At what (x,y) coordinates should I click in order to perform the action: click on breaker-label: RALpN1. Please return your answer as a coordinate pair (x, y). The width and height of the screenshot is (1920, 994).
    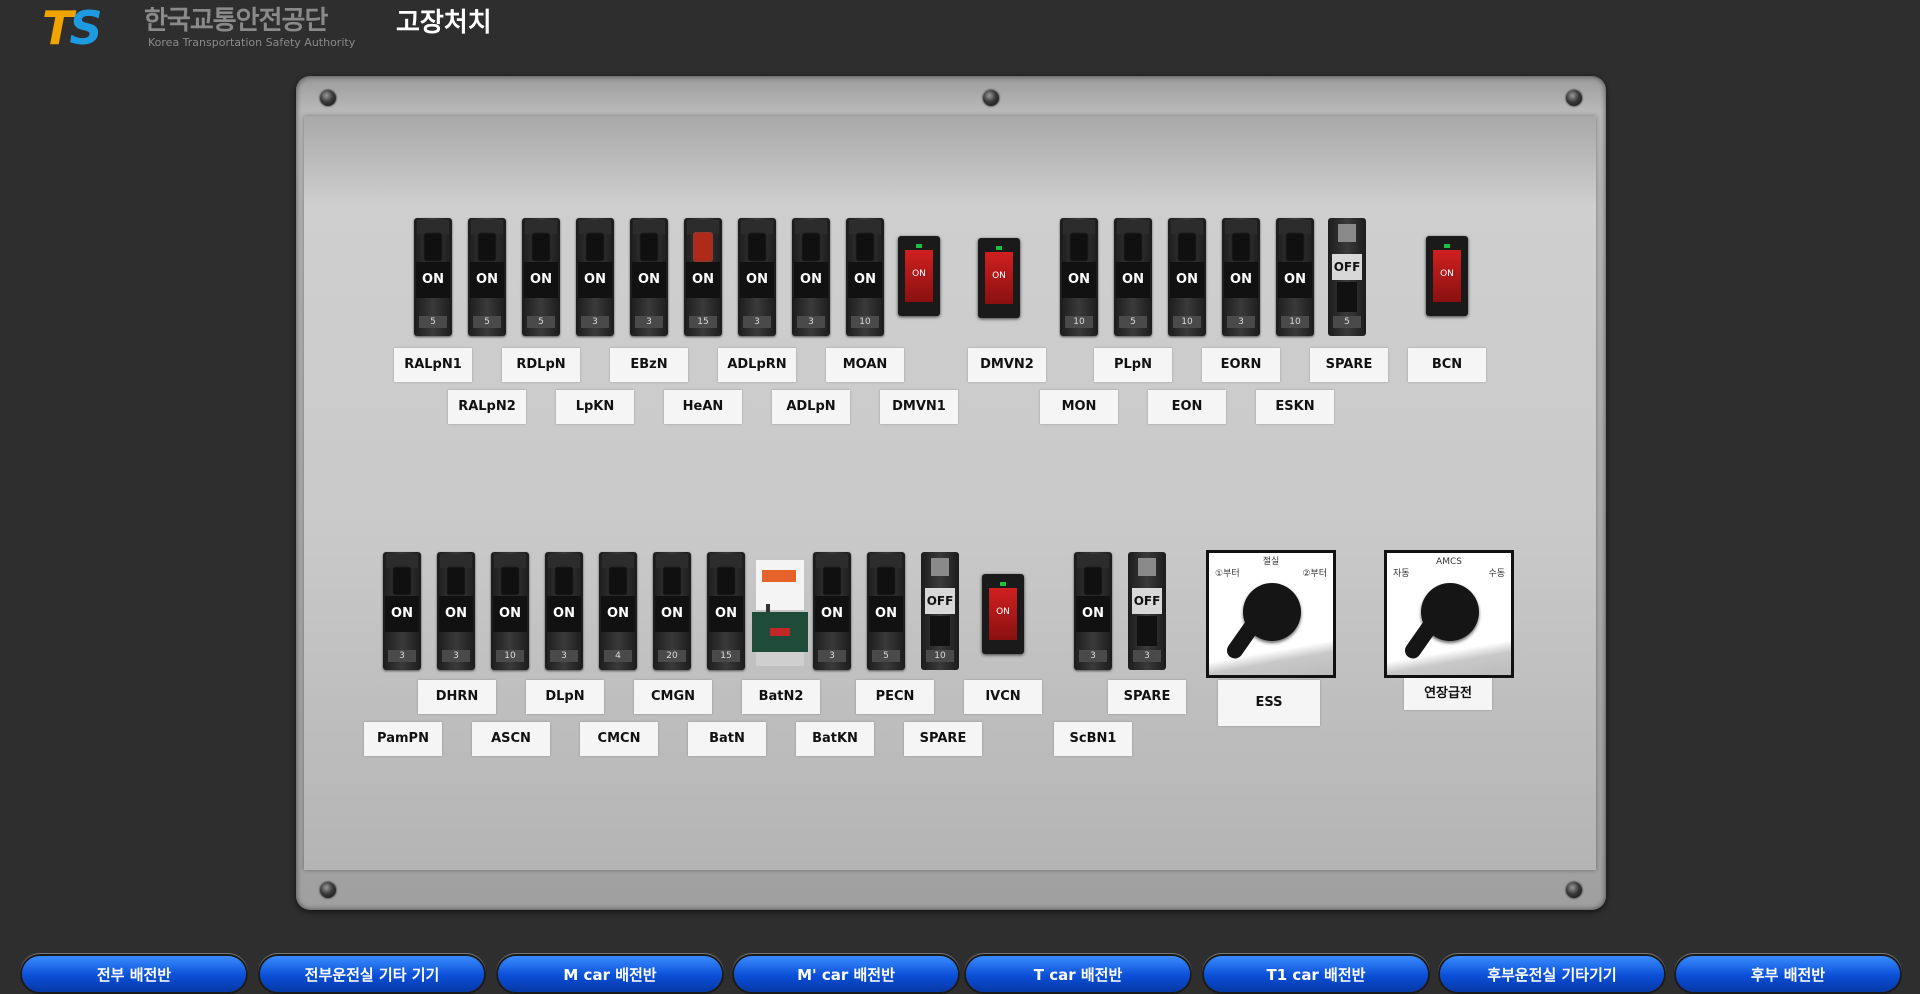
    Looking at the image, I should click on (433, 365).